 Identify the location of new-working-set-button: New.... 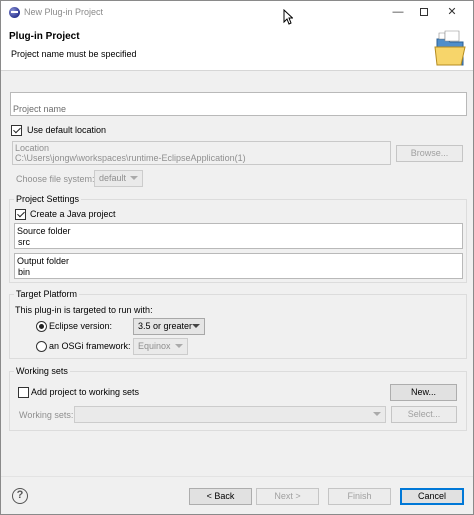
(423, 392).